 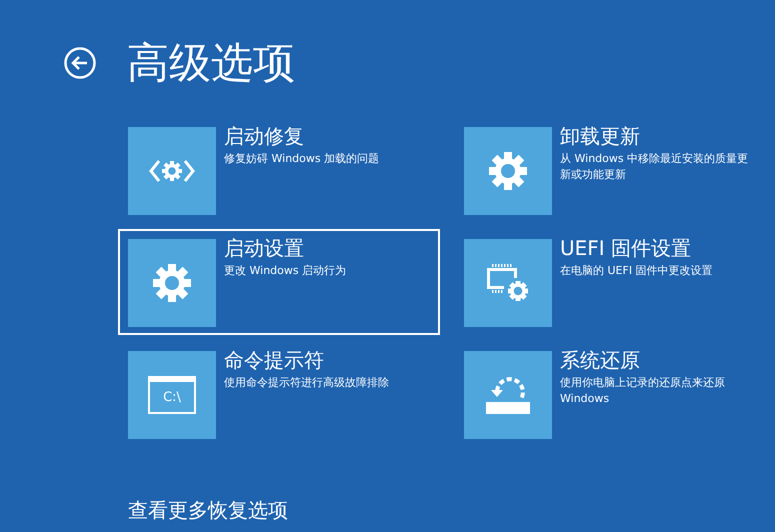 What do you see at coordinates (279, 394) in the screenshot?
I see `option-tile: C:\ 命令提示符 使用命令提示符进行高级故障排除` at bounding box center [279, 394].